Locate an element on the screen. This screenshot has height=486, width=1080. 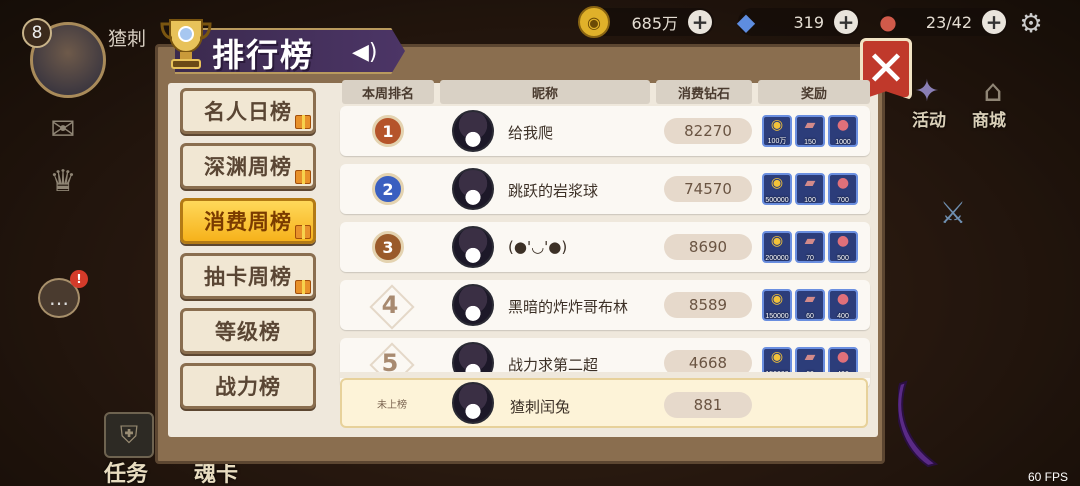
chat-alert-badge: ! is located at coordinates (79, 279).